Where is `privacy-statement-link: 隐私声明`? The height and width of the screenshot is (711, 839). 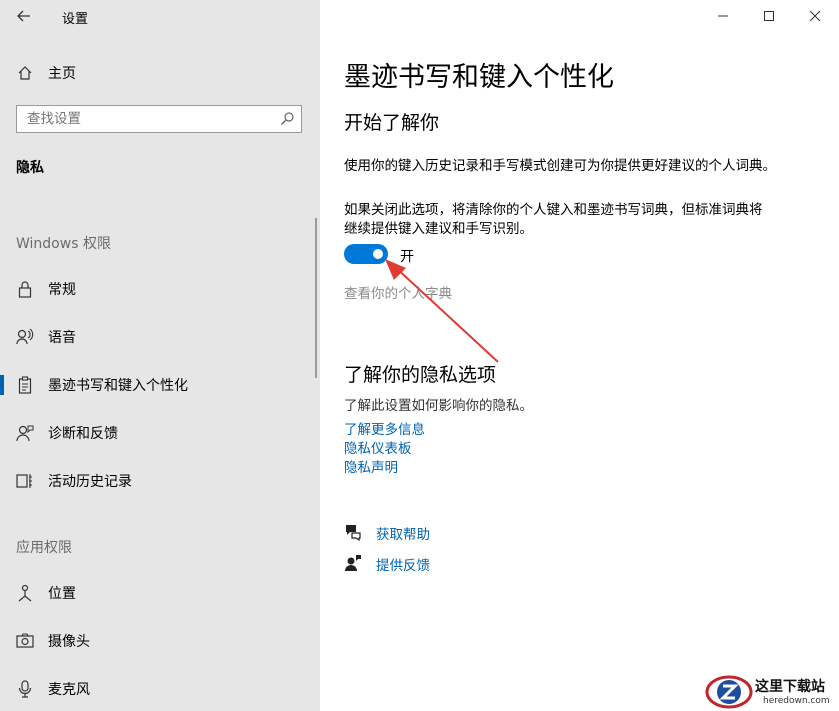 privacy-statement-link: 隐私声明 is located at coordinates (371, 466).